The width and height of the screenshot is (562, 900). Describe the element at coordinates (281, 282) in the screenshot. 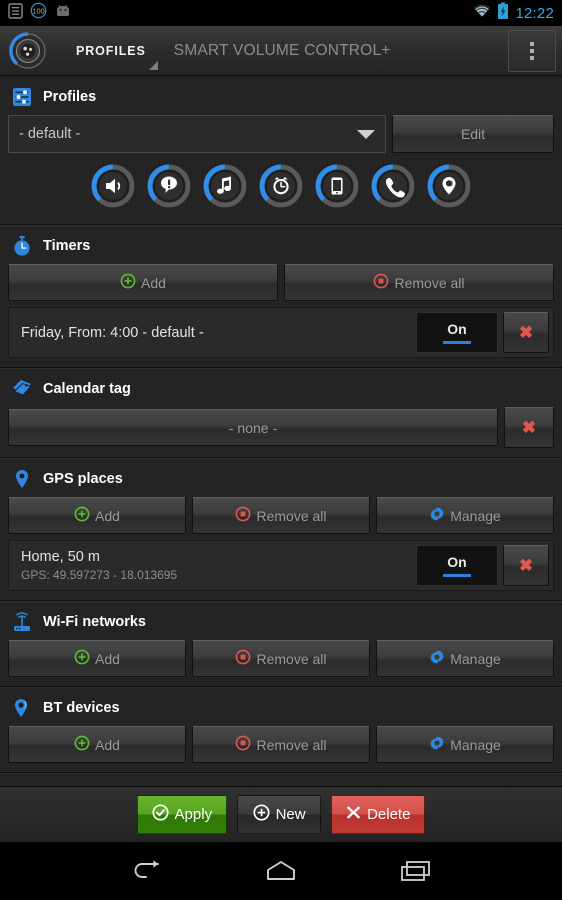

I see `timers-action-row: Add Remove all` at that location.